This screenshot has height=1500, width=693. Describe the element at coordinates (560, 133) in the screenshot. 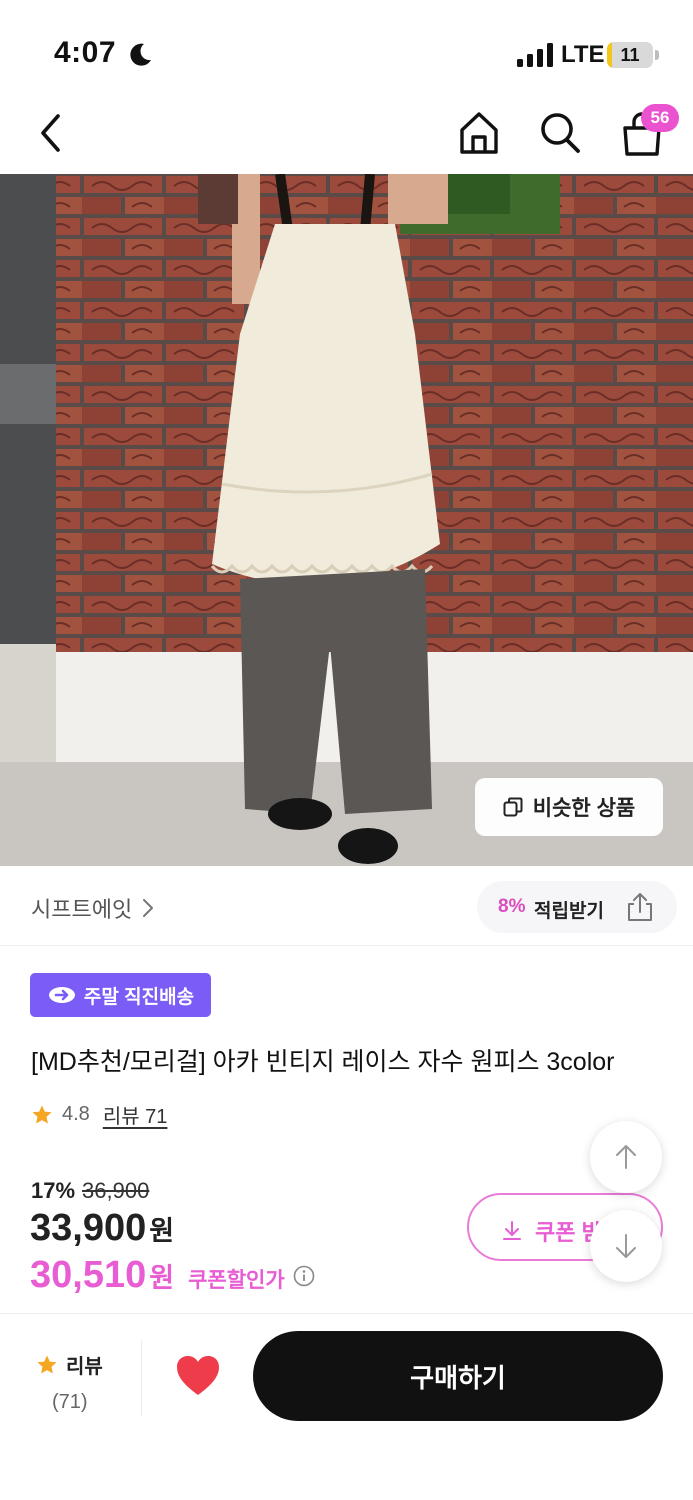

I see `search-icon` at that location.